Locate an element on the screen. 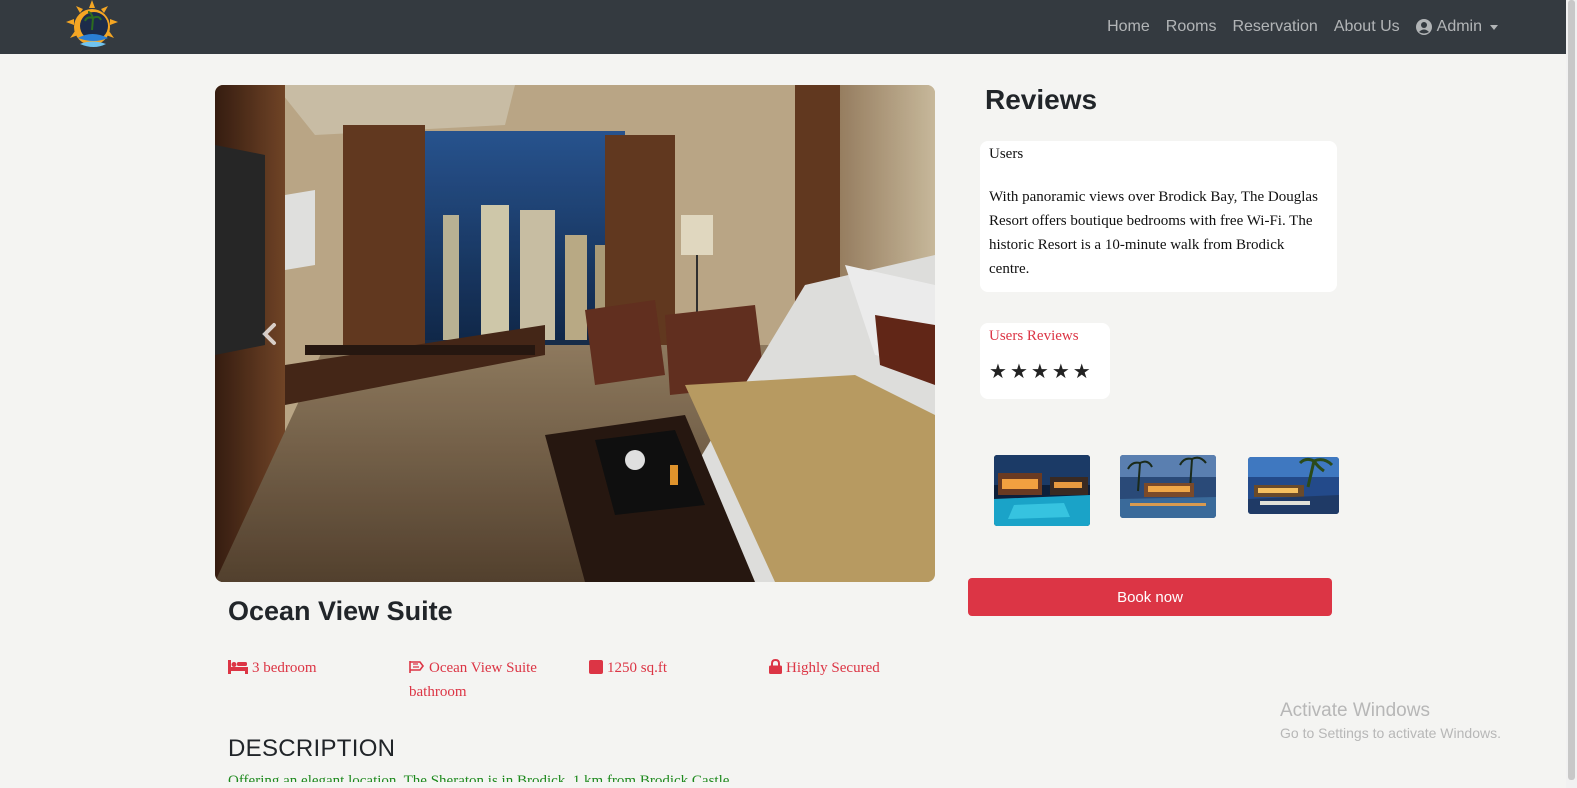 This screenshot has width=1577, height=788. carousel-prev-chevron-icon is located at coordinates (270, 334).